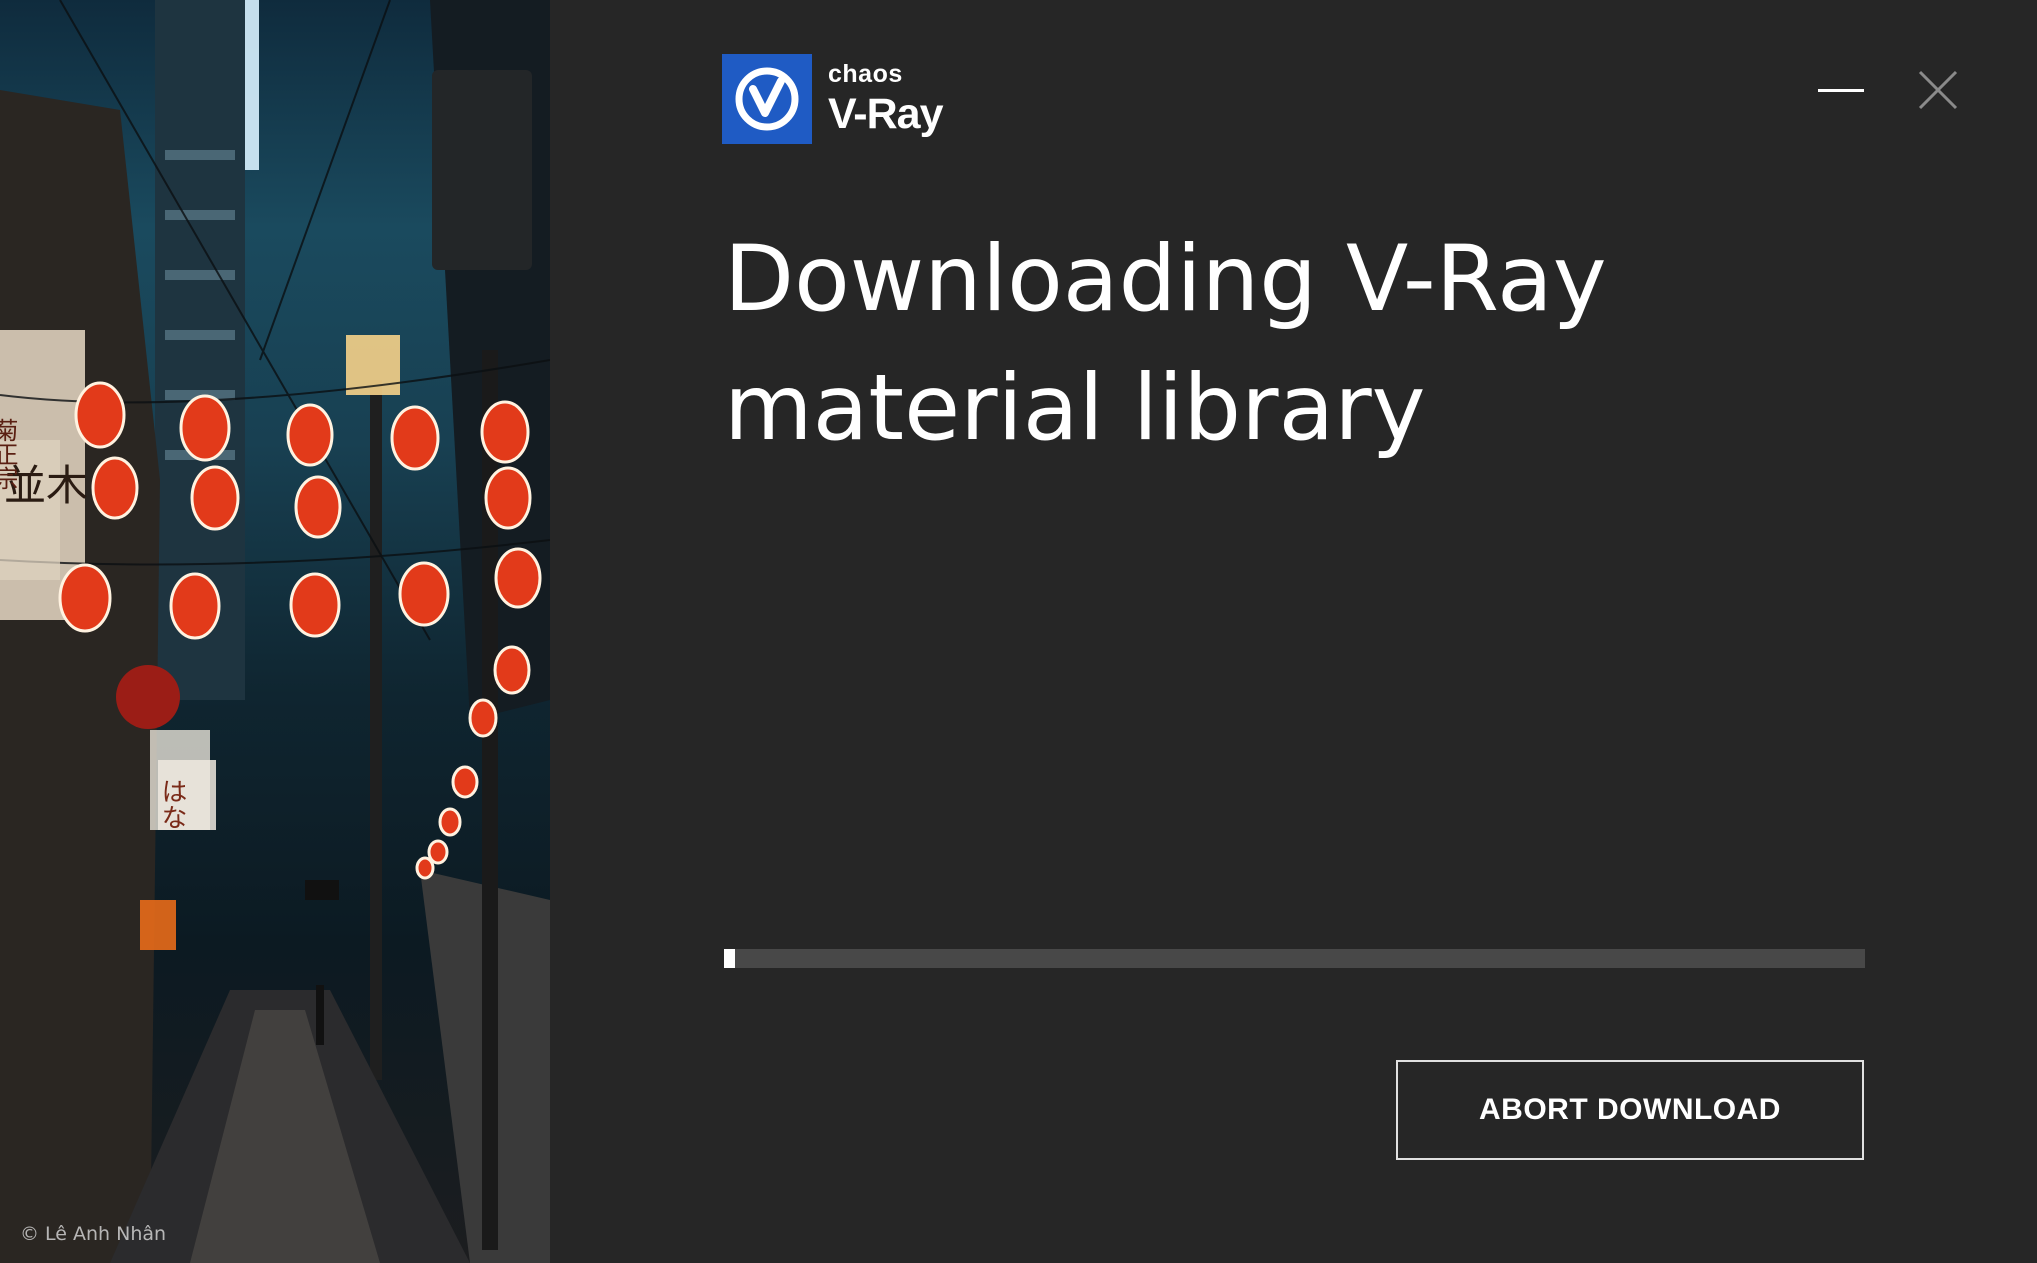  Describe the element at coordinates (865, 74) in the screenshot. I see `logo-brand: chaos` at that location.